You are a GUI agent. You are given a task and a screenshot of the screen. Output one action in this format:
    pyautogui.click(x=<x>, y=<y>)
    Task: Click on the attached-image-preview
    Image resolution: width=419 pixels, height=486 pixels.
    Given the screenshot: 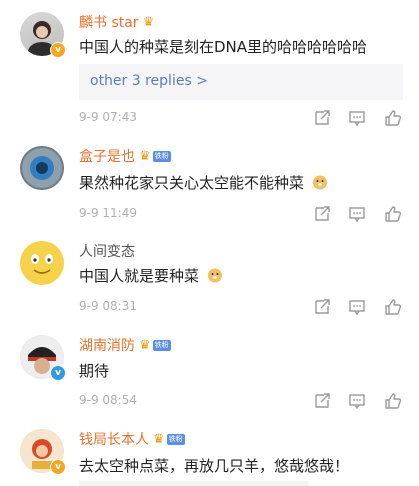 What is the action you would take?
    pyautogui.click(x=194, y=483)
    